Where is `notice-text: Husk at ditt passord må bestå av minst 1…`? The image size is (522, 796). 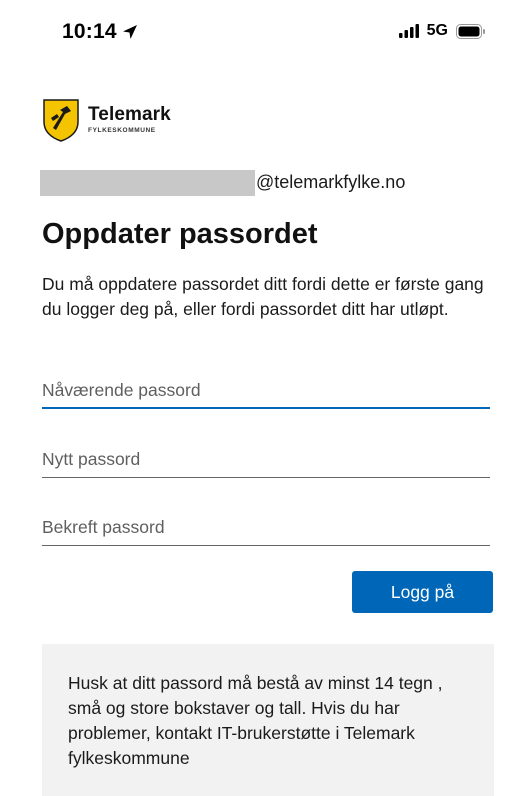 notice-text: Husk at ditt passord må bestå av minst 1… is located at coordinates (255, 720).